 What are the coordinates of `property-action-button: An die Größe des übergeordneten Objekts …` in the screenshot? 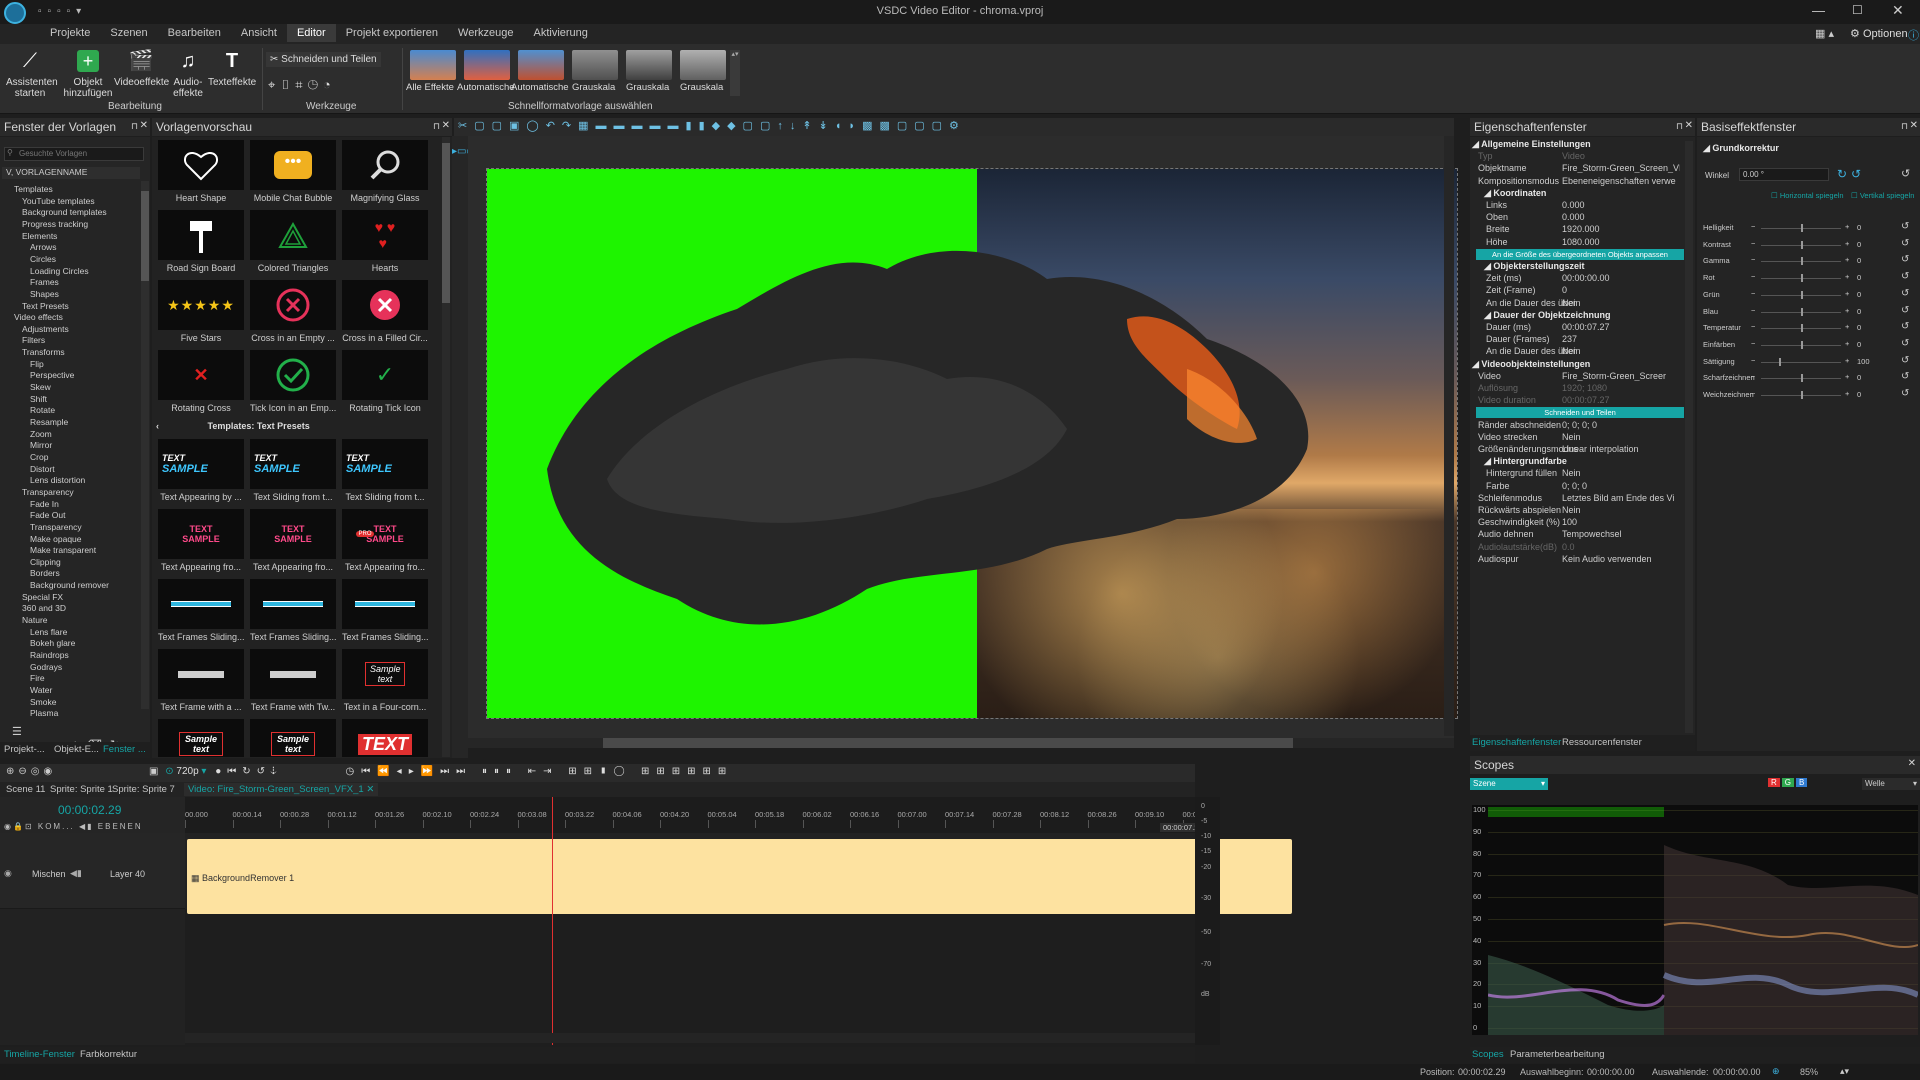 It's located at (1580, 254).